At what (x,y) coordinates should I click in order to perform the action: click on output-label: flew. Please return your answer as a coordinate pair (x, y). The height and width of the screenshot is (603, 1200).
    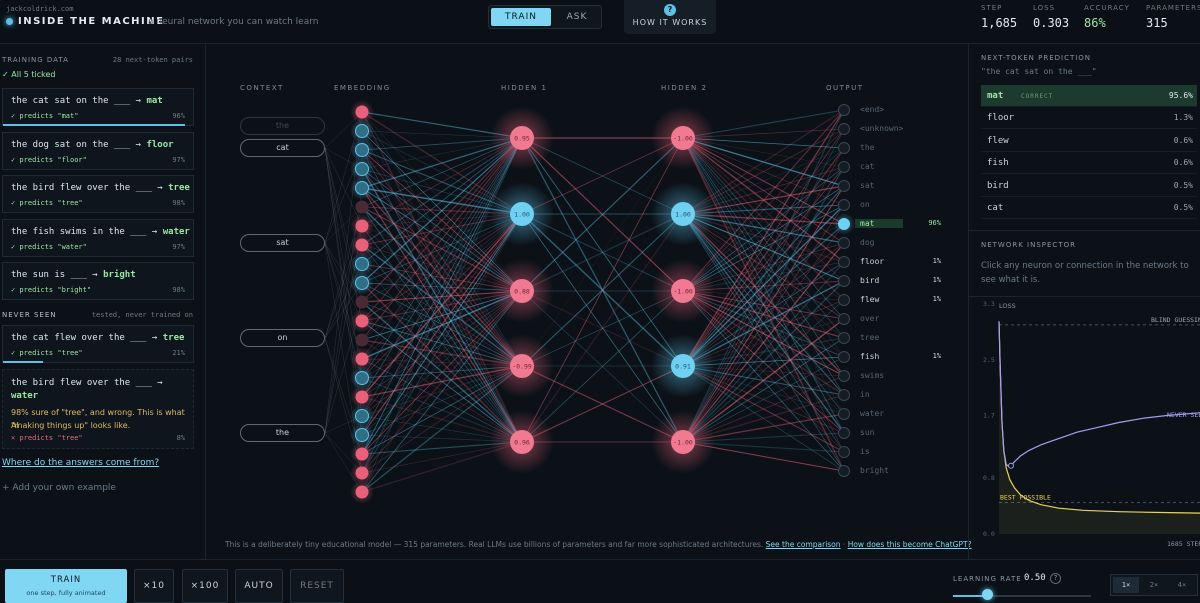
    Looking at the image, I should click on (870, 299).